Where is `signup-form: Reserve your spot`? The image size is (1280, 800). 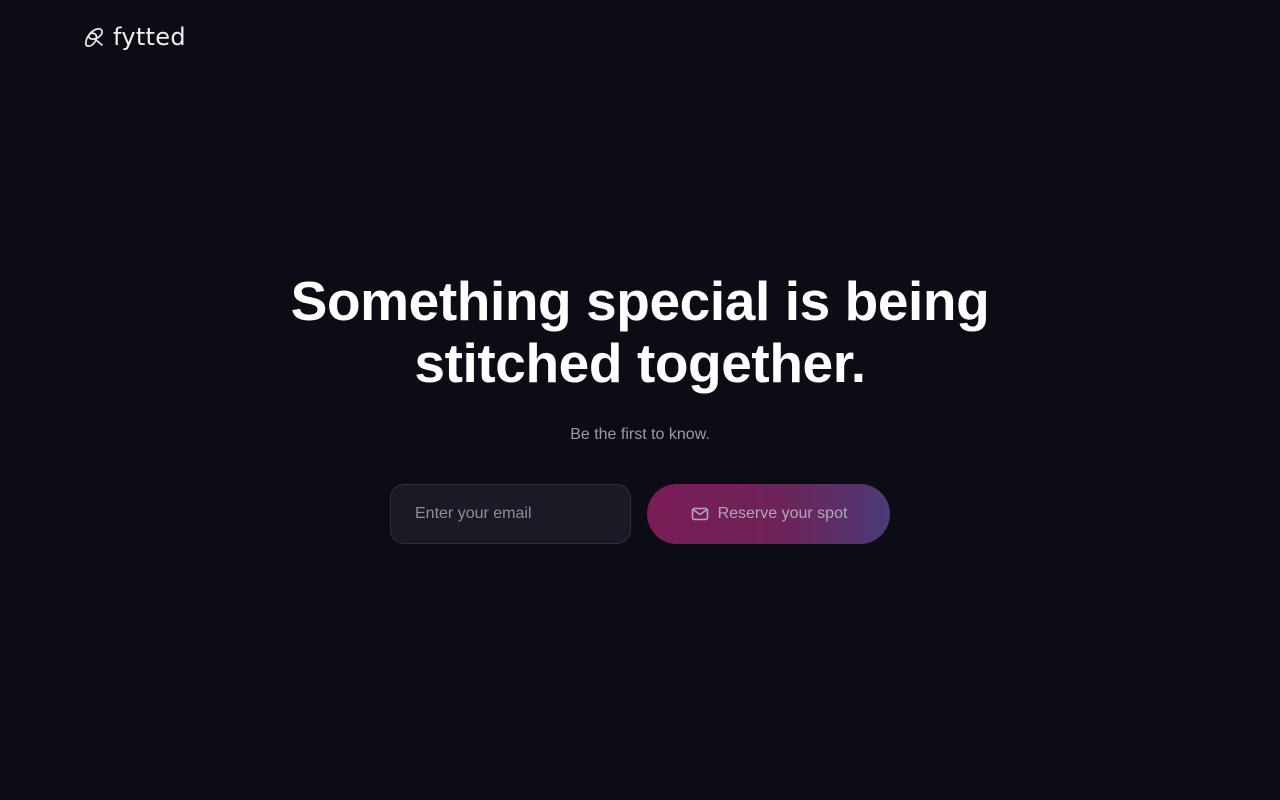 signup-form: Reserve your spot is located at coordinates (640, 514).